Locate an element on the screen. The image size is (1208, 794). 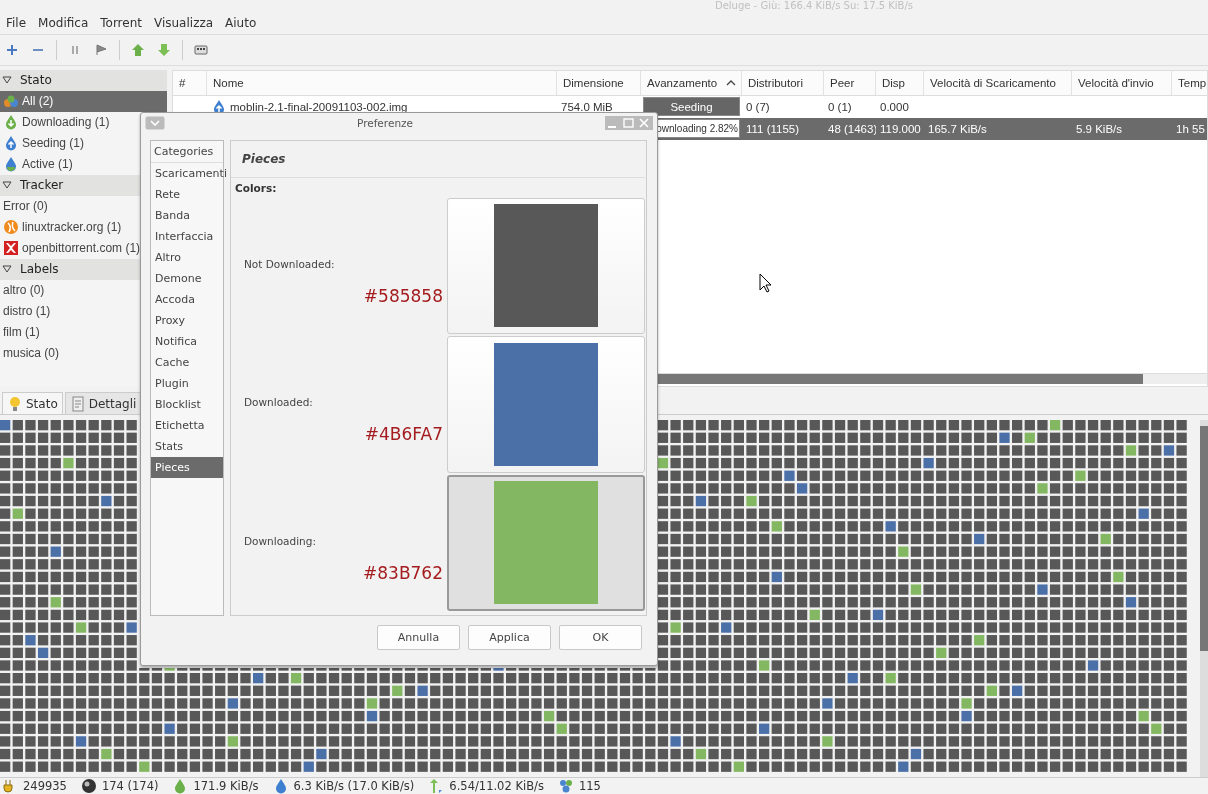
people-icon is located at coordinates (565, 786).